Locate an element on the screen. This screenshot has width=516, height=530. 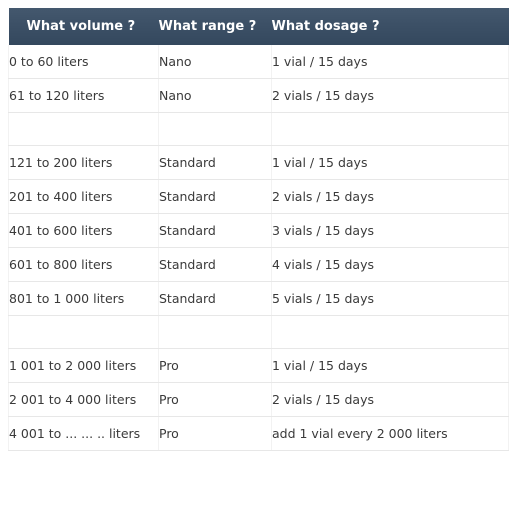
table-cell-volume: 61 to 120 liters is located at coordinates (83, 95).